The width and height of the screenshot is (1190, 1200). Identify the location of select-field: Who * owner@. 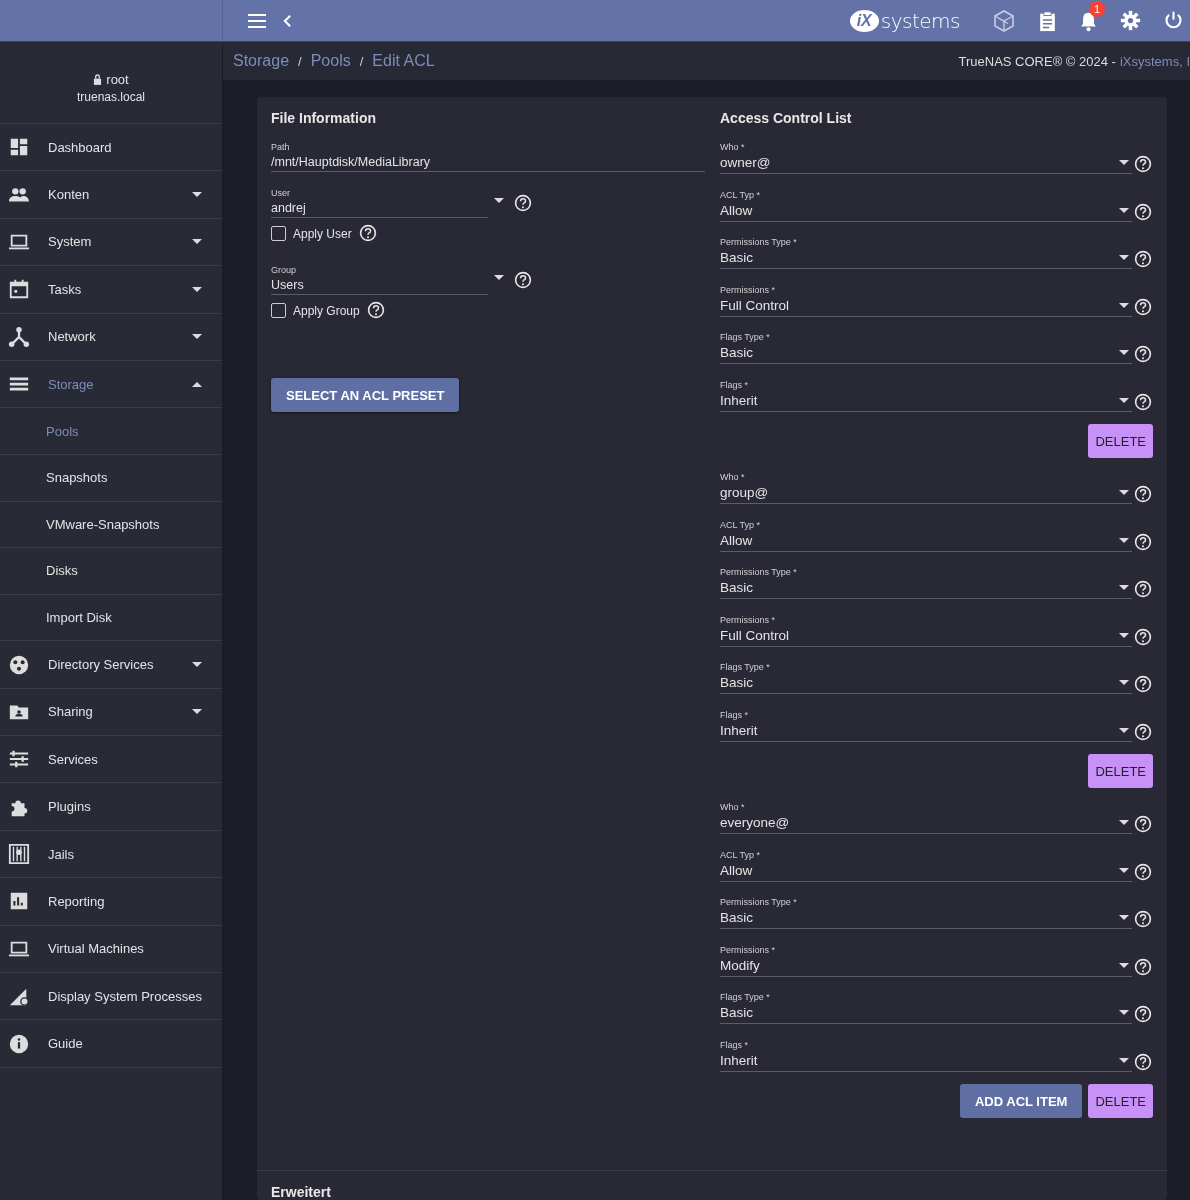
(926, 158).